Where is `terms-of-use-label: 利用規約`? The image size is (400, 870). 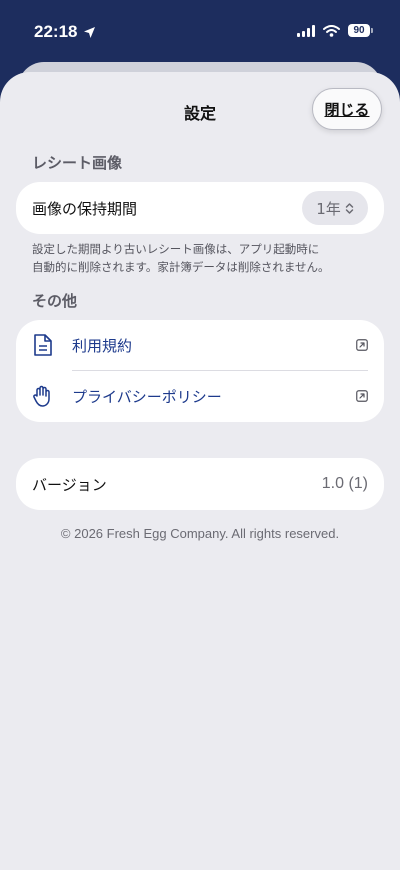
terms-of-use-label: 利用規約 is located at coordinates (102, 345).